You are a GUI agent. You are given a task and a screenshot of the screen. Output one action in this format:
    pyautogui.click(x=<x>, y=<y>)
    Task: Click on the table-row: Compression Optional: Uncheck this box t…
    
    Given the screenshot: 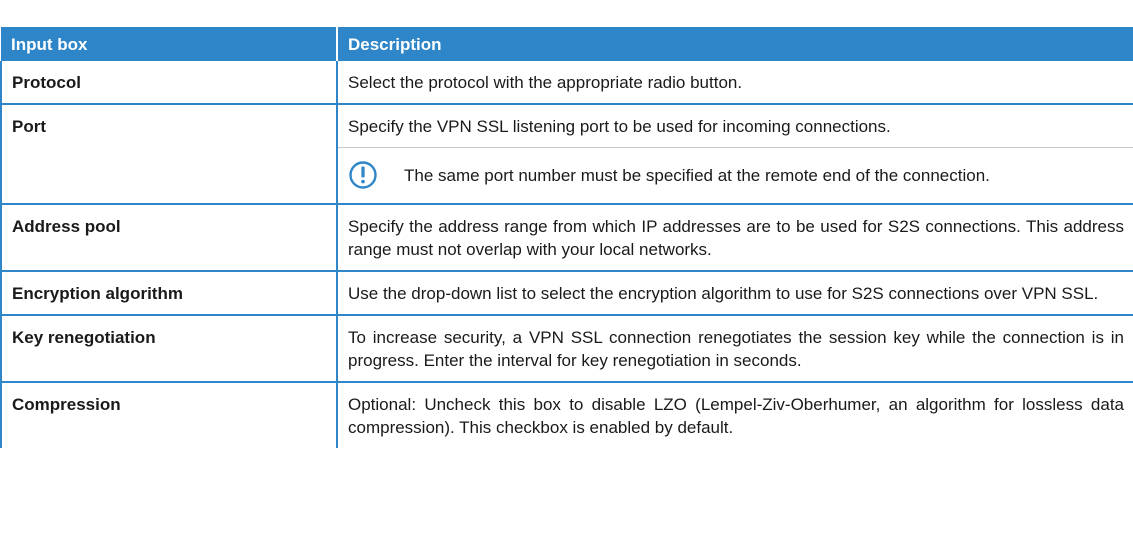 What is the action you would take?
    pyautogui.click(x=566, y=415)
    